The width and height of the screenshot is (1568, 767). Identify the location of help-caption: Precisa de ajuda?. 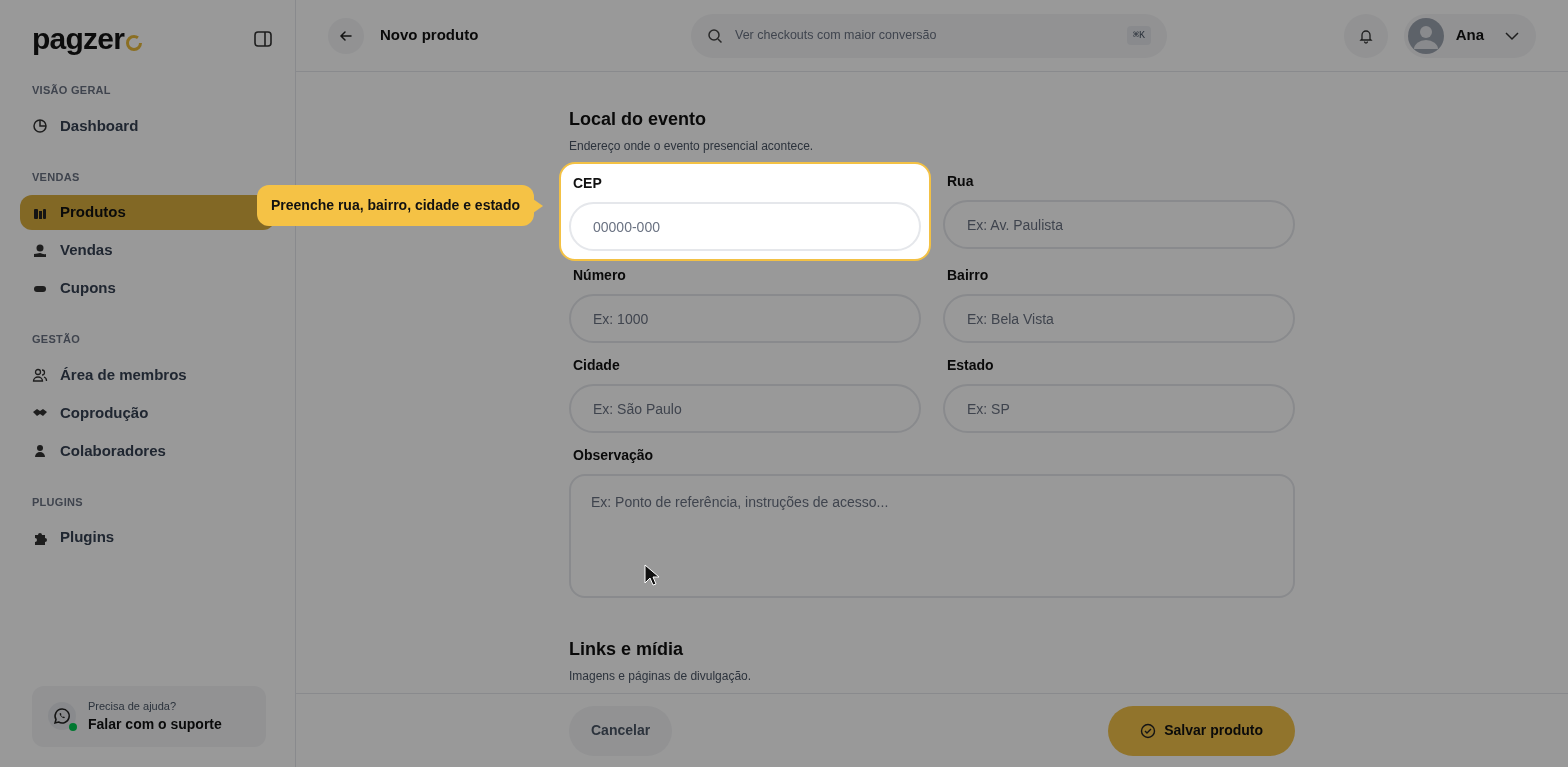
(133, 706).